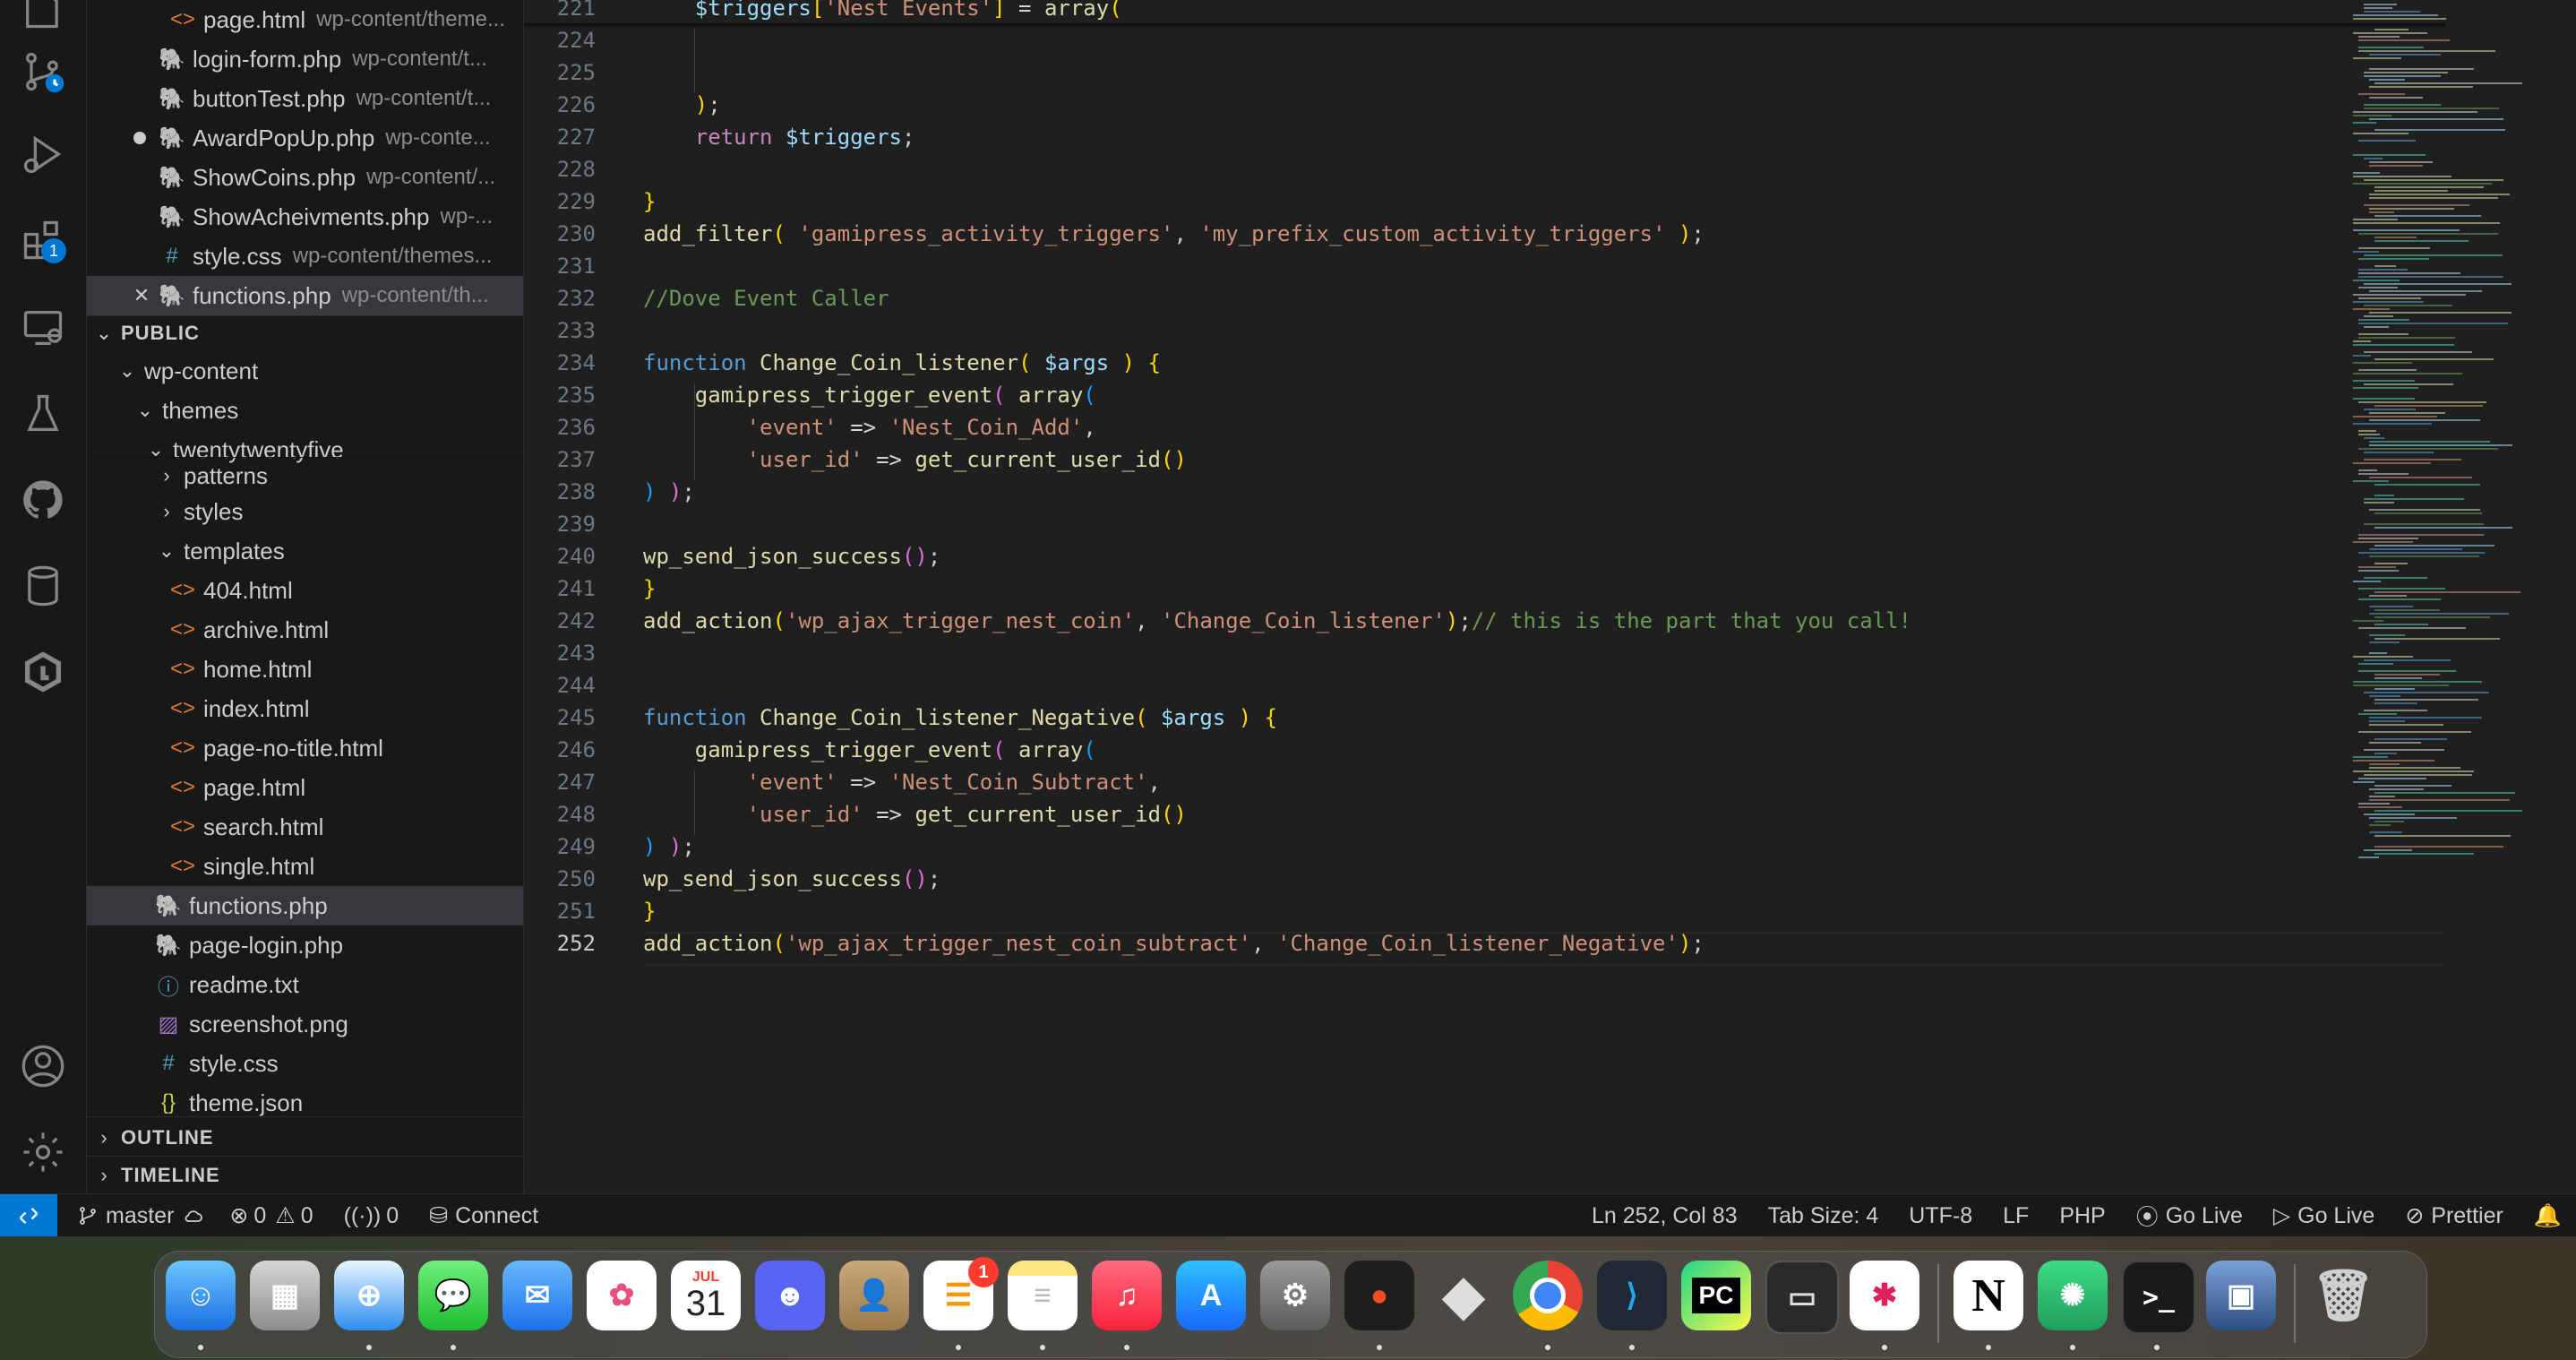 The image size is (2576, 1360). I want to click on prettier-button: ⊘ Prettier, so click(2454, 1215).